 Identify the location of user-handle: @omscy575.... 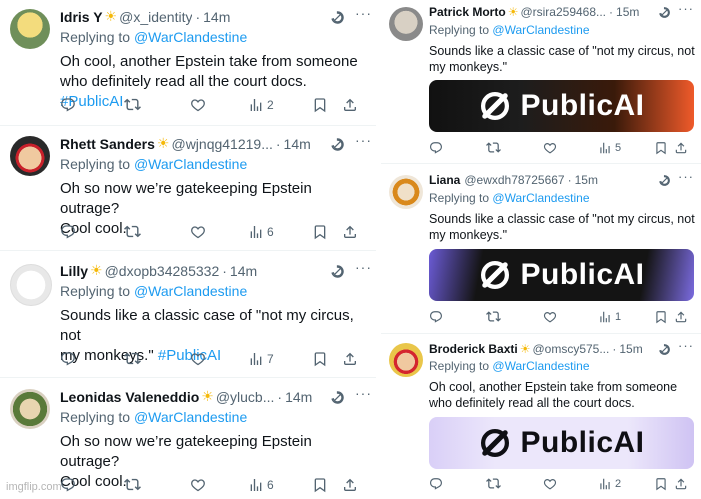
(570, 349).